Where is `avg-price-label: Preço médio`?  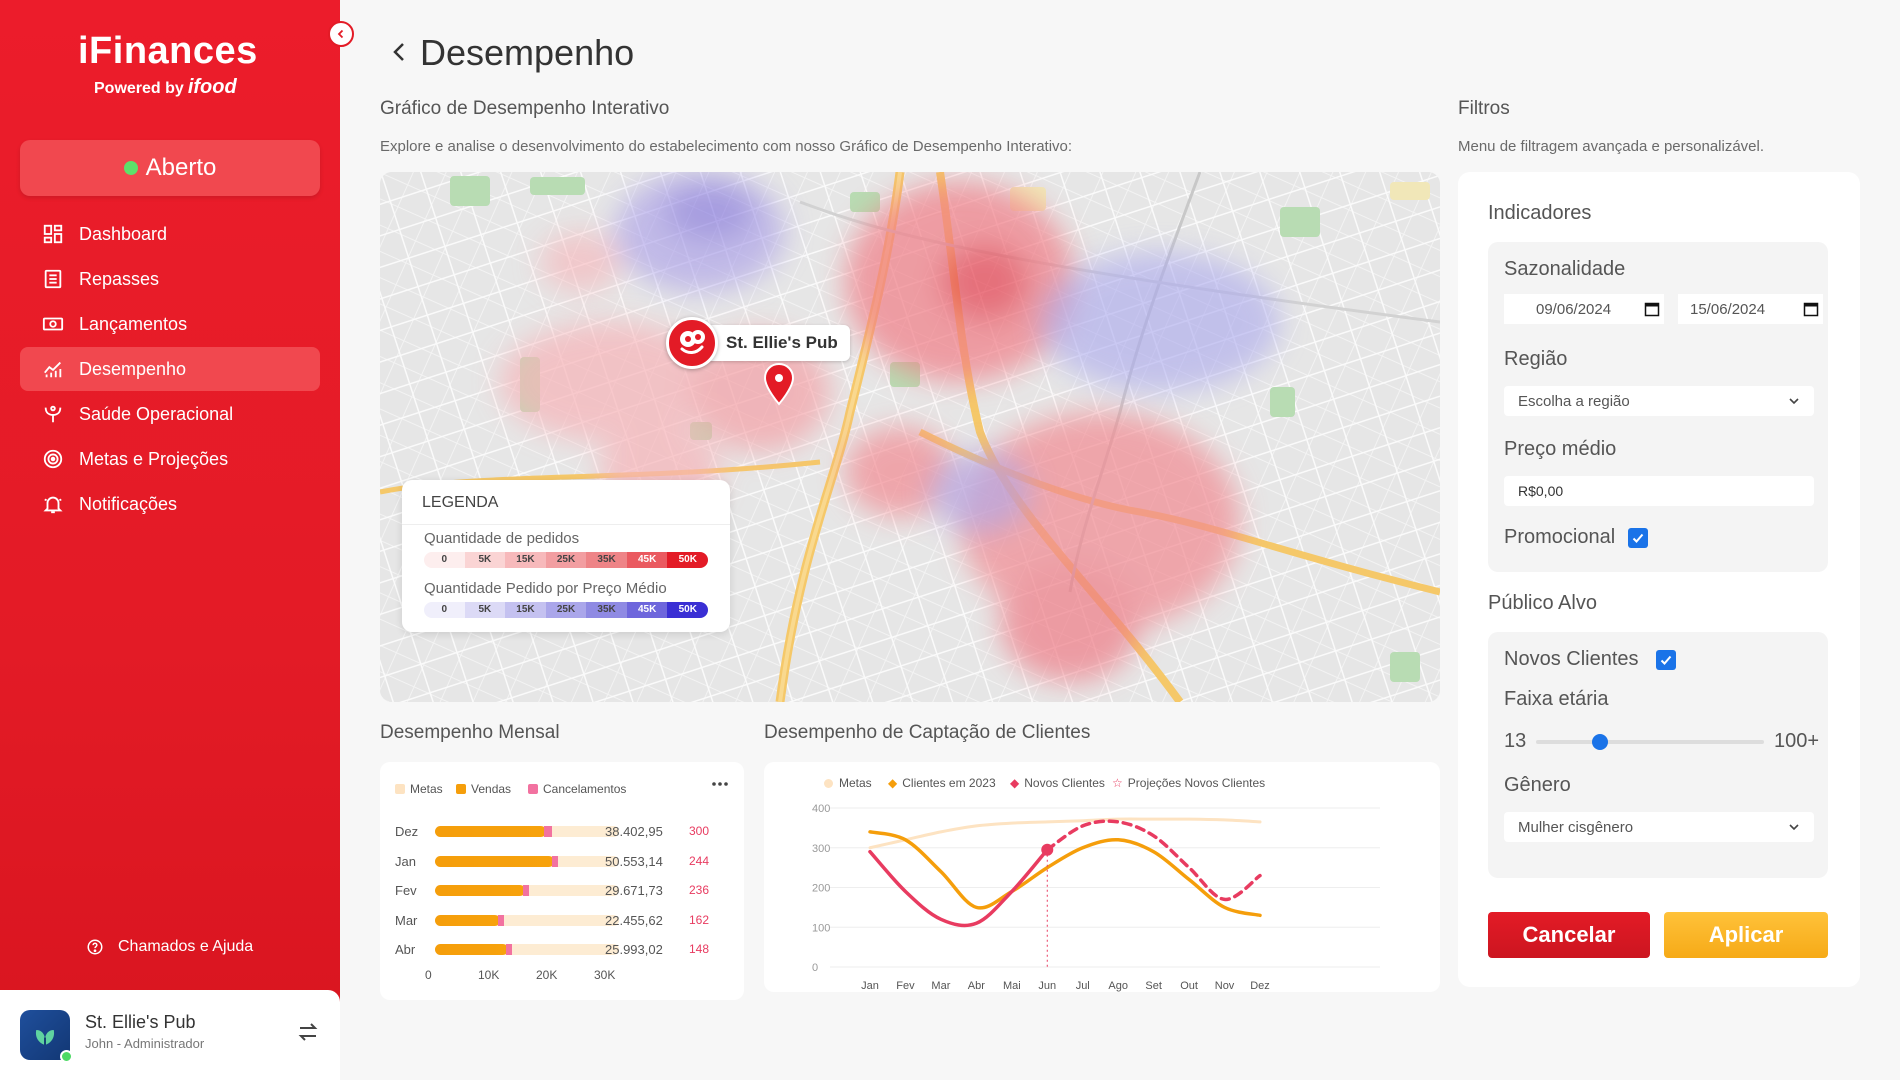
avg-price-label: Preço médio is located at coordinates (1560, 449).